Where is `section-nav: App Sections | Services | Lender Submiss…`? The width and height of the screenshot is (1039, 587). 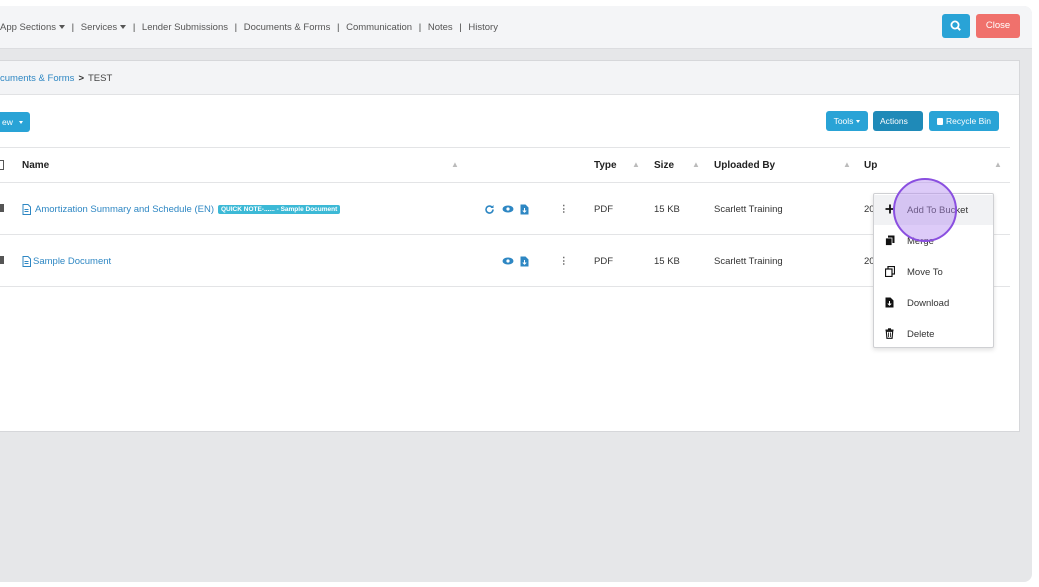
section-nav: App Sections | Services | Lender Submiss… is located at coordinates (249, 27).